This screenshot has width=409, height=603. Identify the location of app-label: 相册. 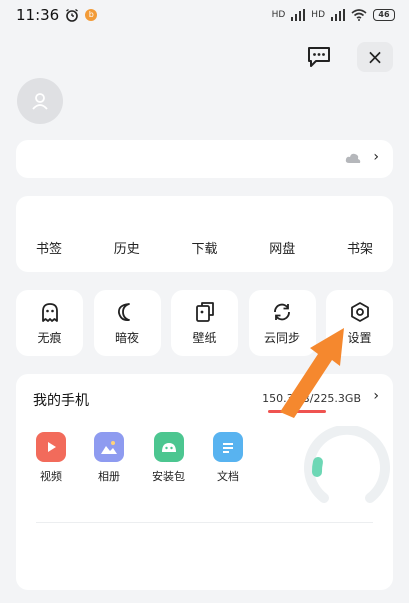
(109, 476).